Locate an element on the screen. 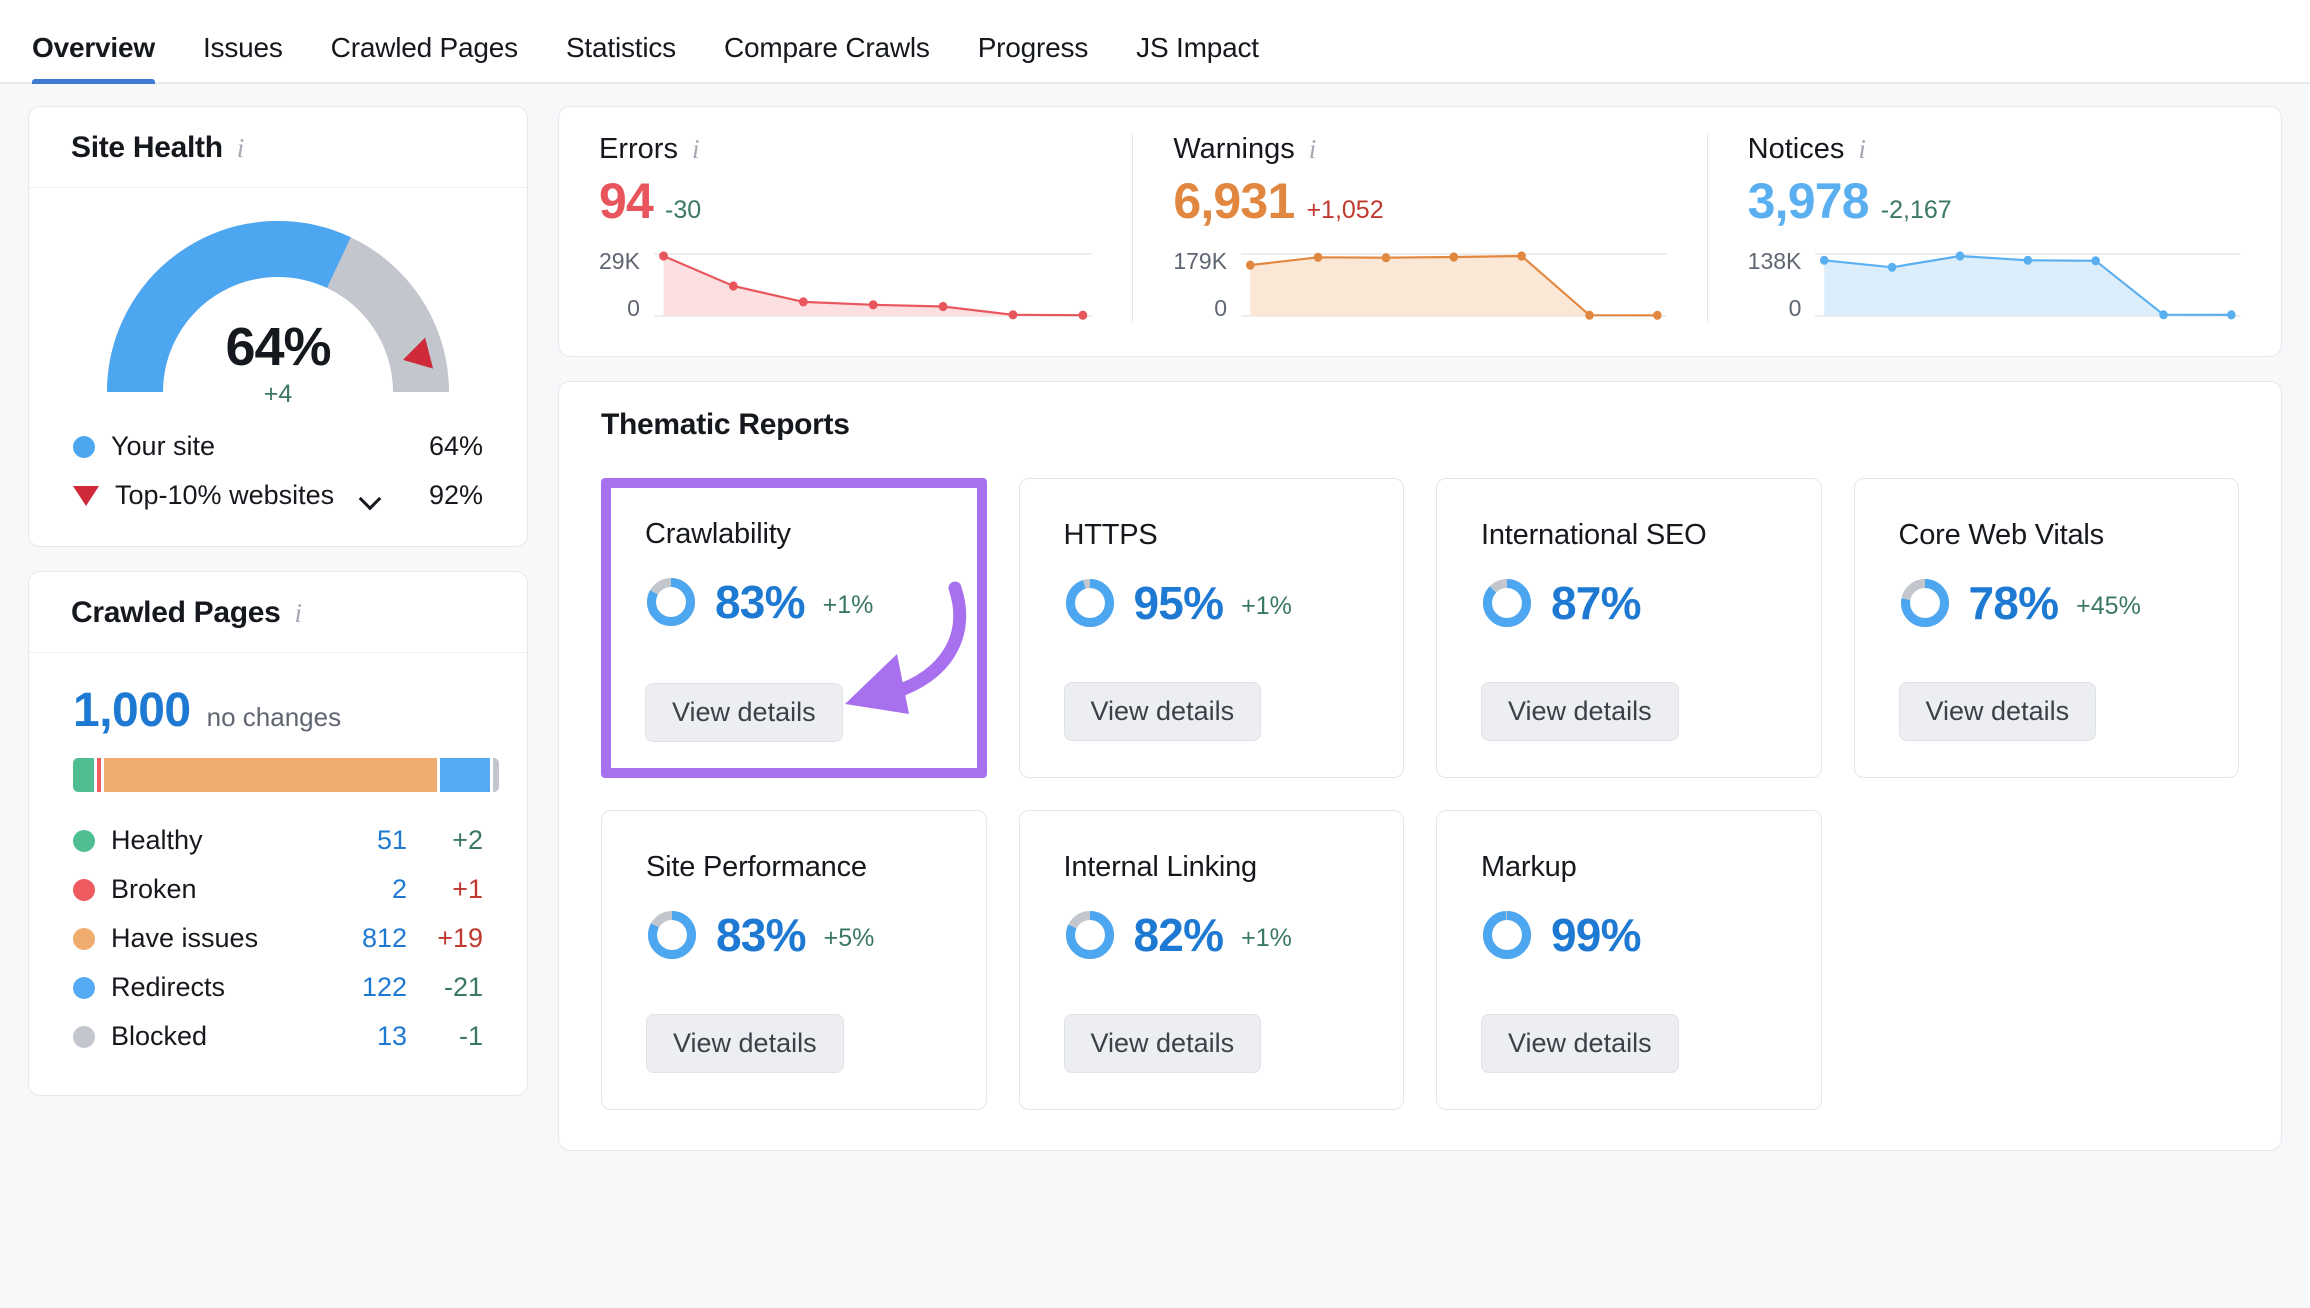 The width and height of the screenshot is (2310, 1308). chevron-down-icon is located at coordinates (371, 496).